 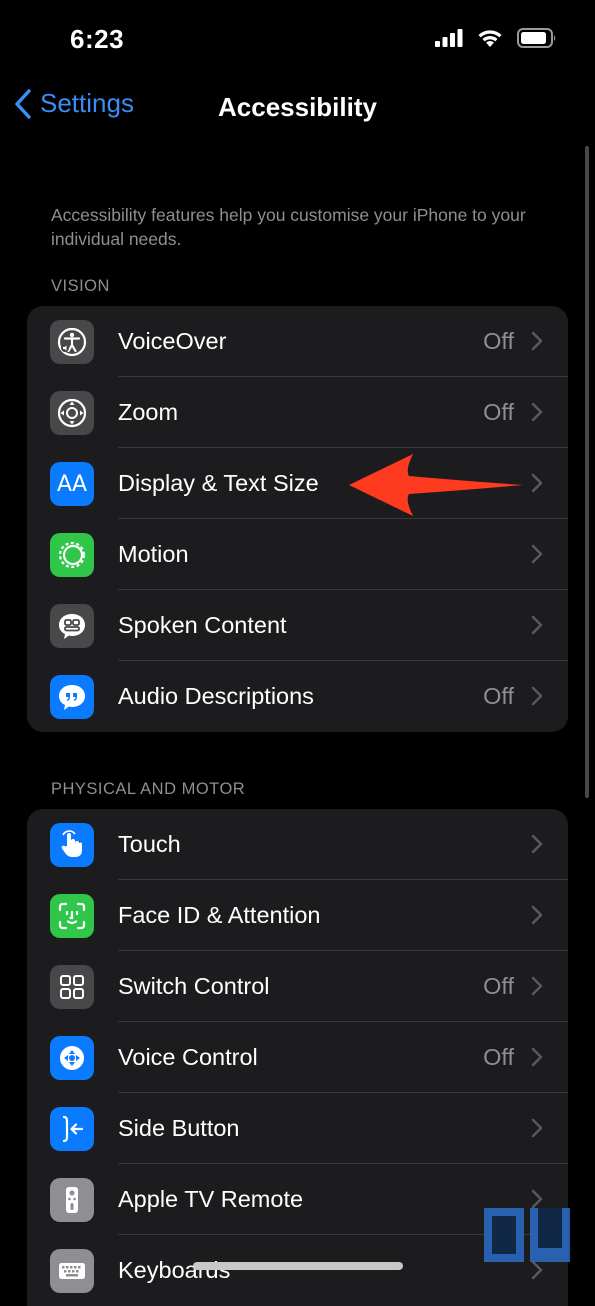 What do you see at coordinates (148, 789) in the screenshot?
I see `section-header-physical-motor: PHYSICAL AND MOTOR` at bounding box center [148, 789].